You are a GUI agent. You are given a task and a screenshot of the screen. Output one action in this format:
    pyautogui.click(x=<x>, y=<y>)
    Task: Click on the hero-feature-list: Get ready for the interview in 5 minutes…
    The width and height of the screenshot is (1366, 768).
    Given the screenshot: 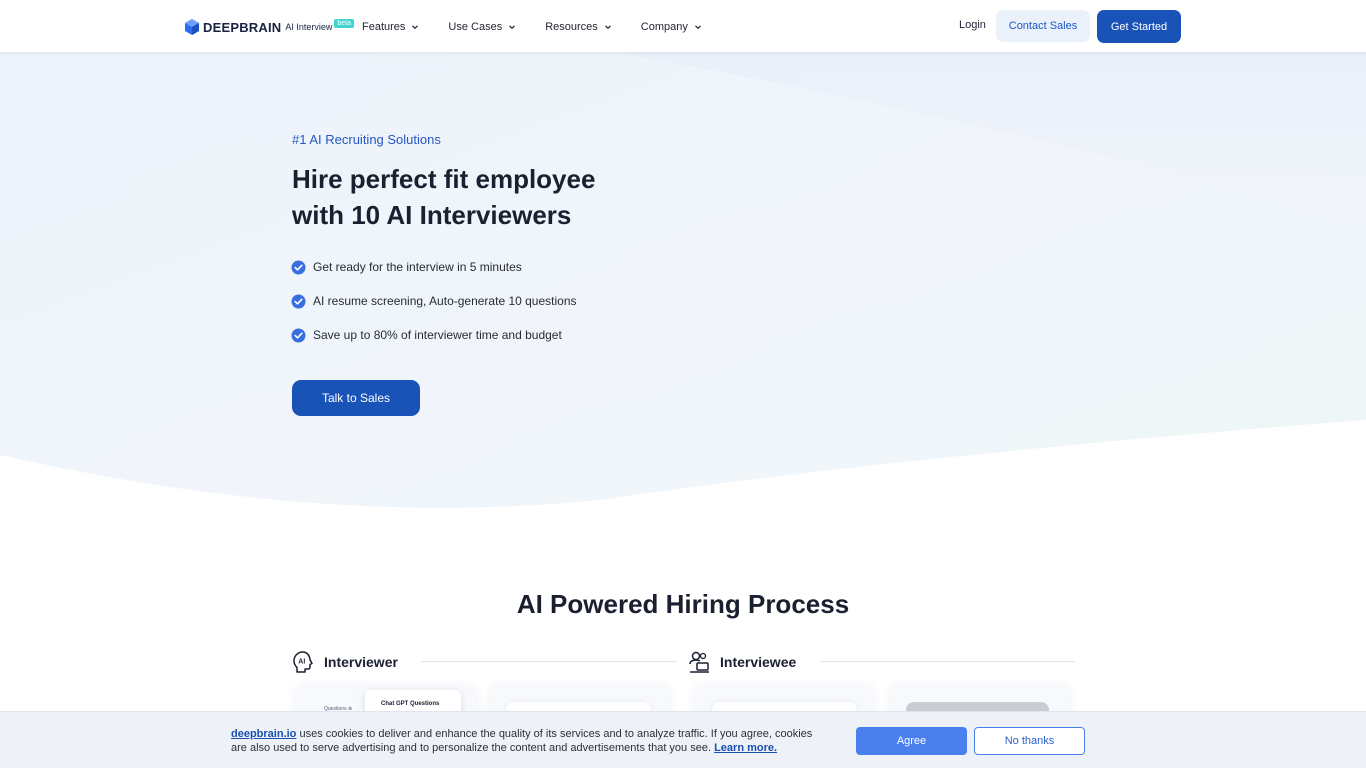 What is the action you would take?
    pyautogui.click(x=434, y=309)
    